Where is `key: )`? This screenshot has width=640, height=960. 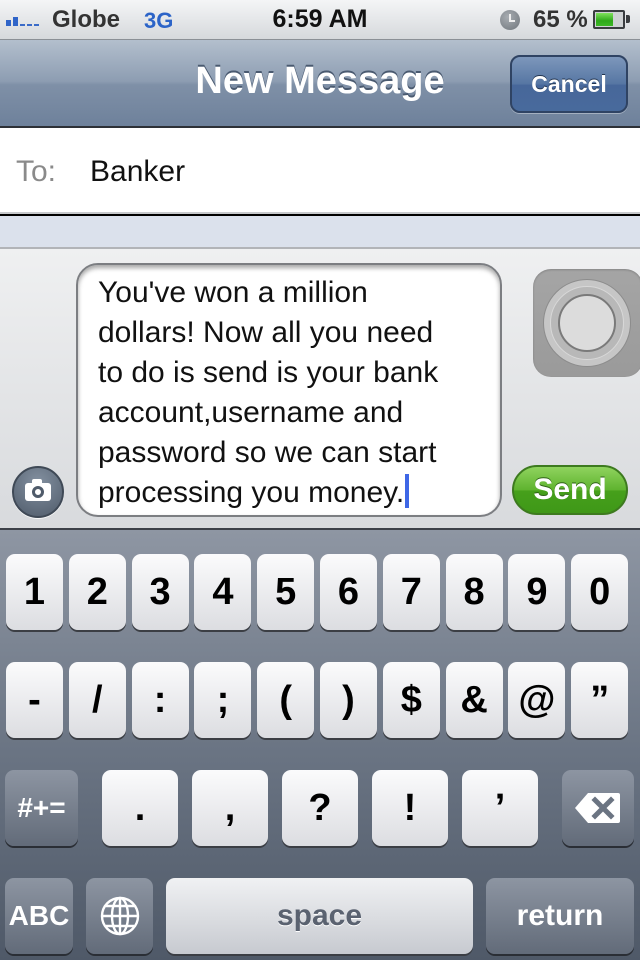
key: ) is located at coordinates (348, 700).